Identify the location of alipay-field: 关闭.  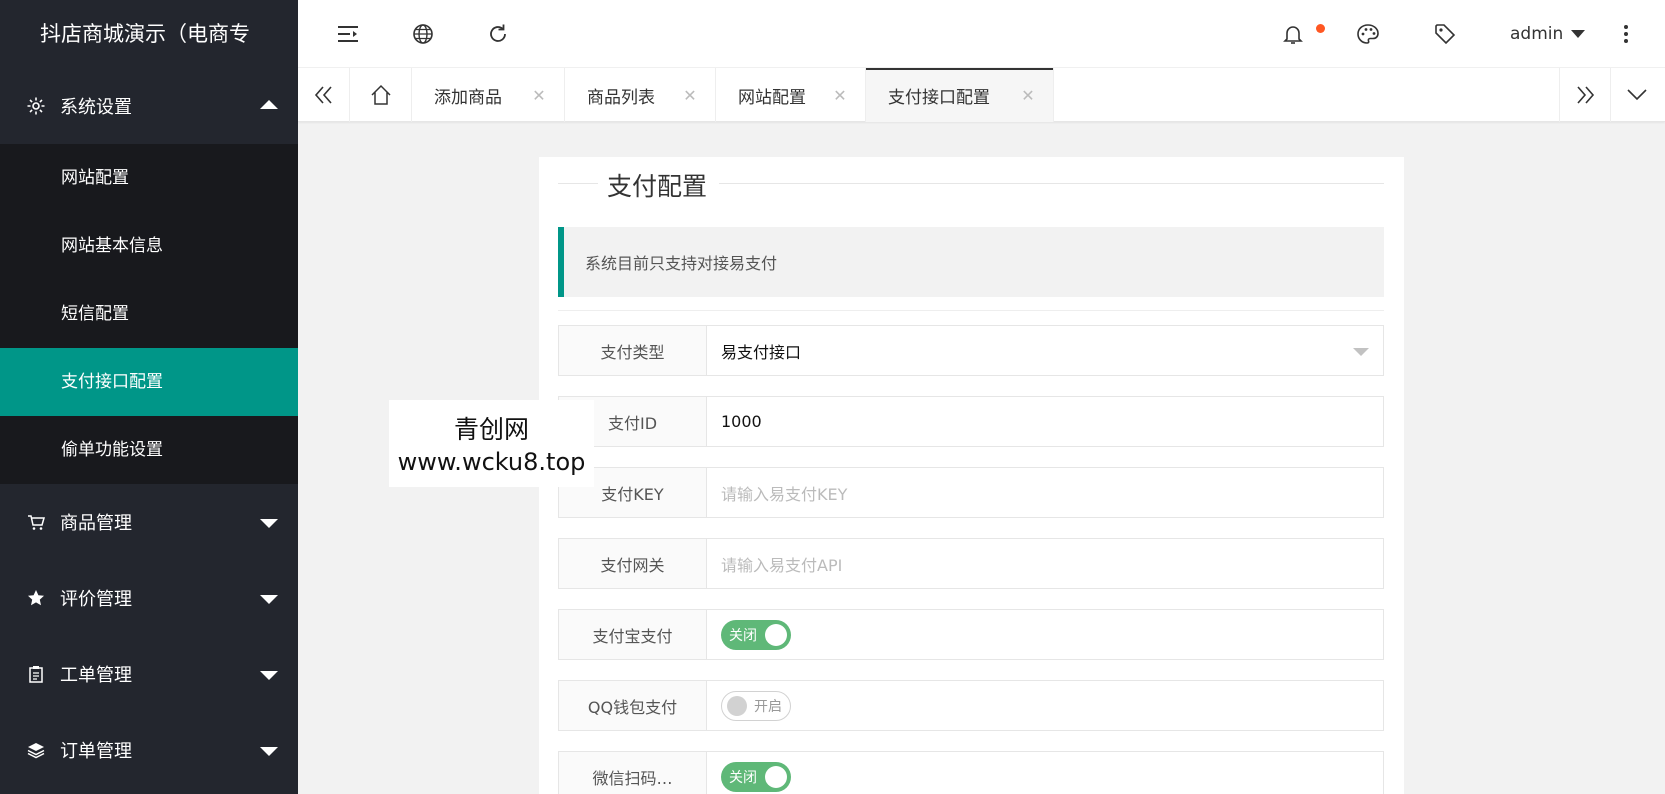
(1045, 634).